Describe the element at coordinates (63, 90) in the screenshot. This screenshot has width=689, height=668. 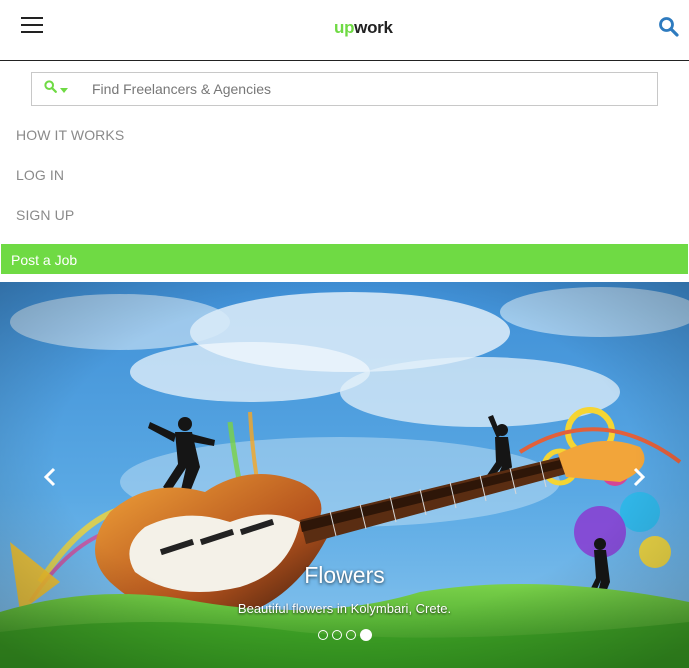
I see `chevron-down-icon` at that location.